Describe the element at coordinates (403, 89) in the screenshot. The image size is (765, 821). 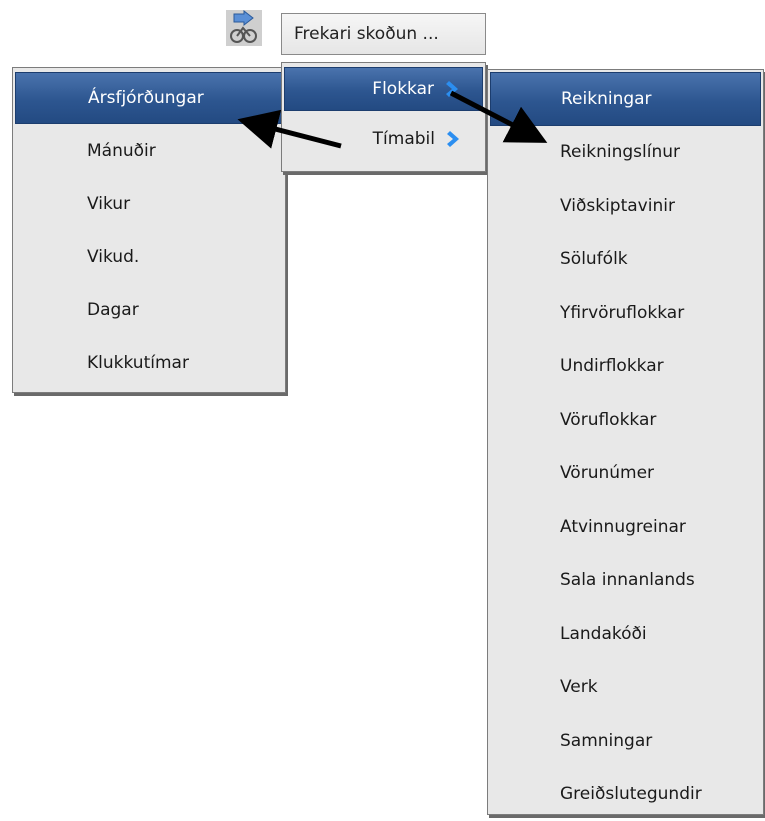
I see `menu-item-label: Flokkar` at that location.